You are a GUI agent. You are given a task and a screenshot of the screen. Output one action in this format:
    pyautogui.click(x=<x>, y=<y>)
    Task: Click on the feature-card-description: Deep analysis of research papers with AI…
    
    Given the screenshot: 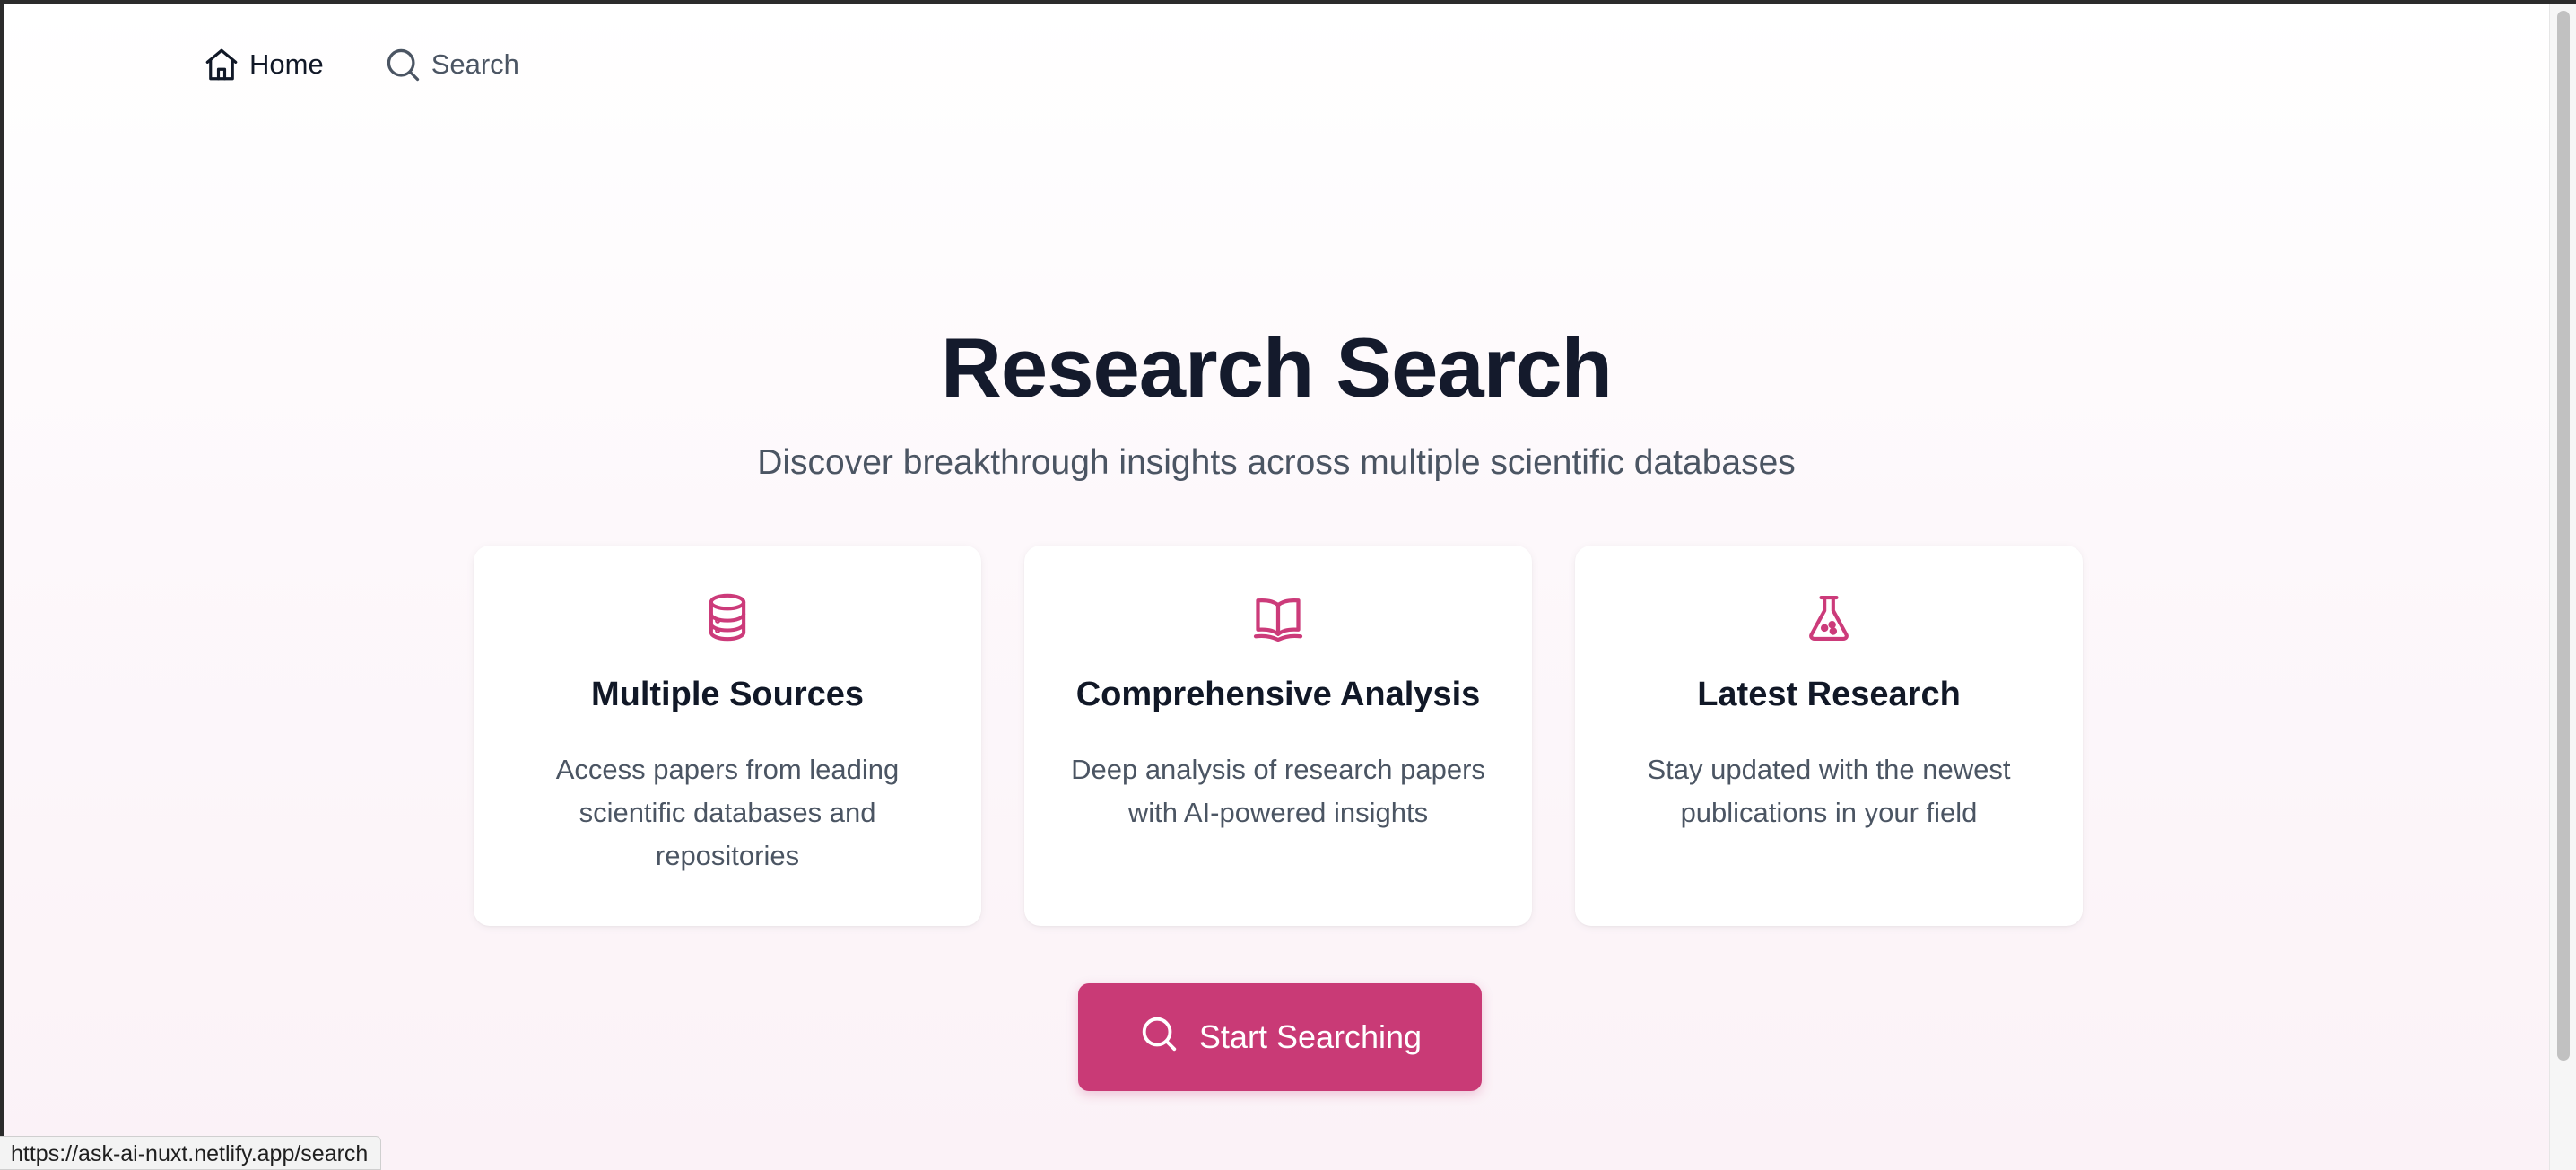 What is the action you would take?
    pyautogui.click(x=1278, y=791)
    